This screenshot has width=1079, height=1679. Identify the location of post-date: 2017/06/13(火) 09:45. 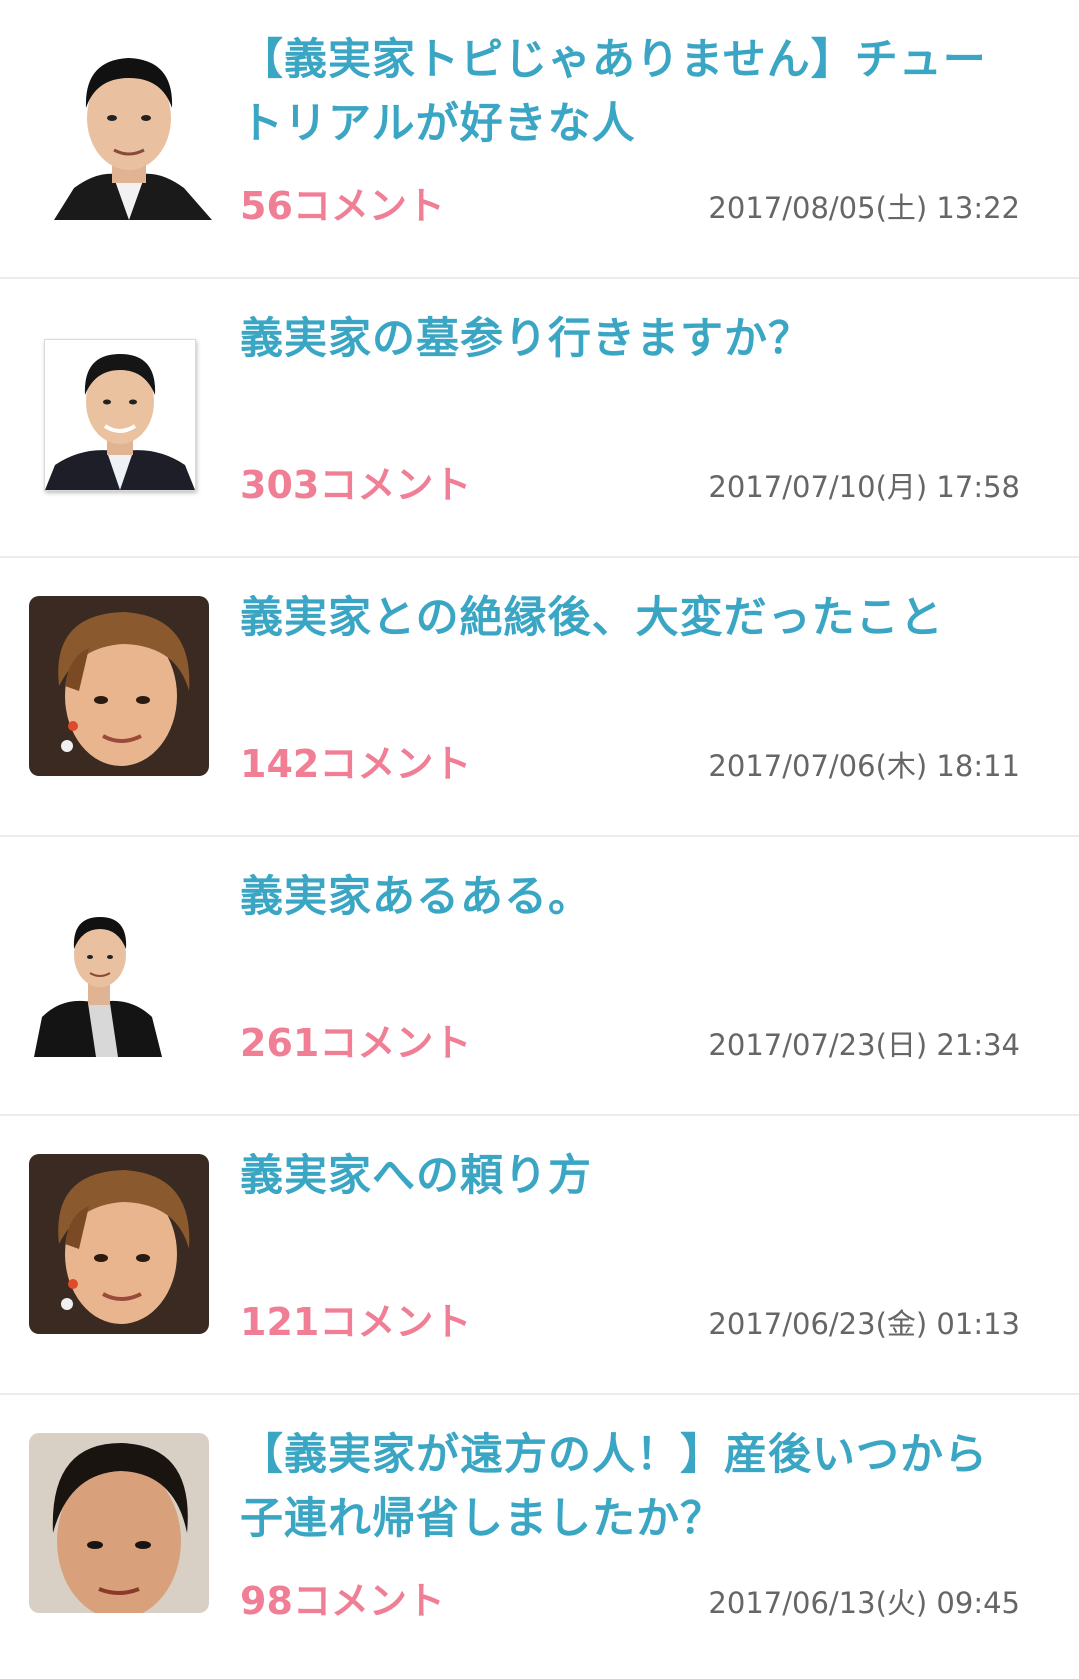
(864, 1603).